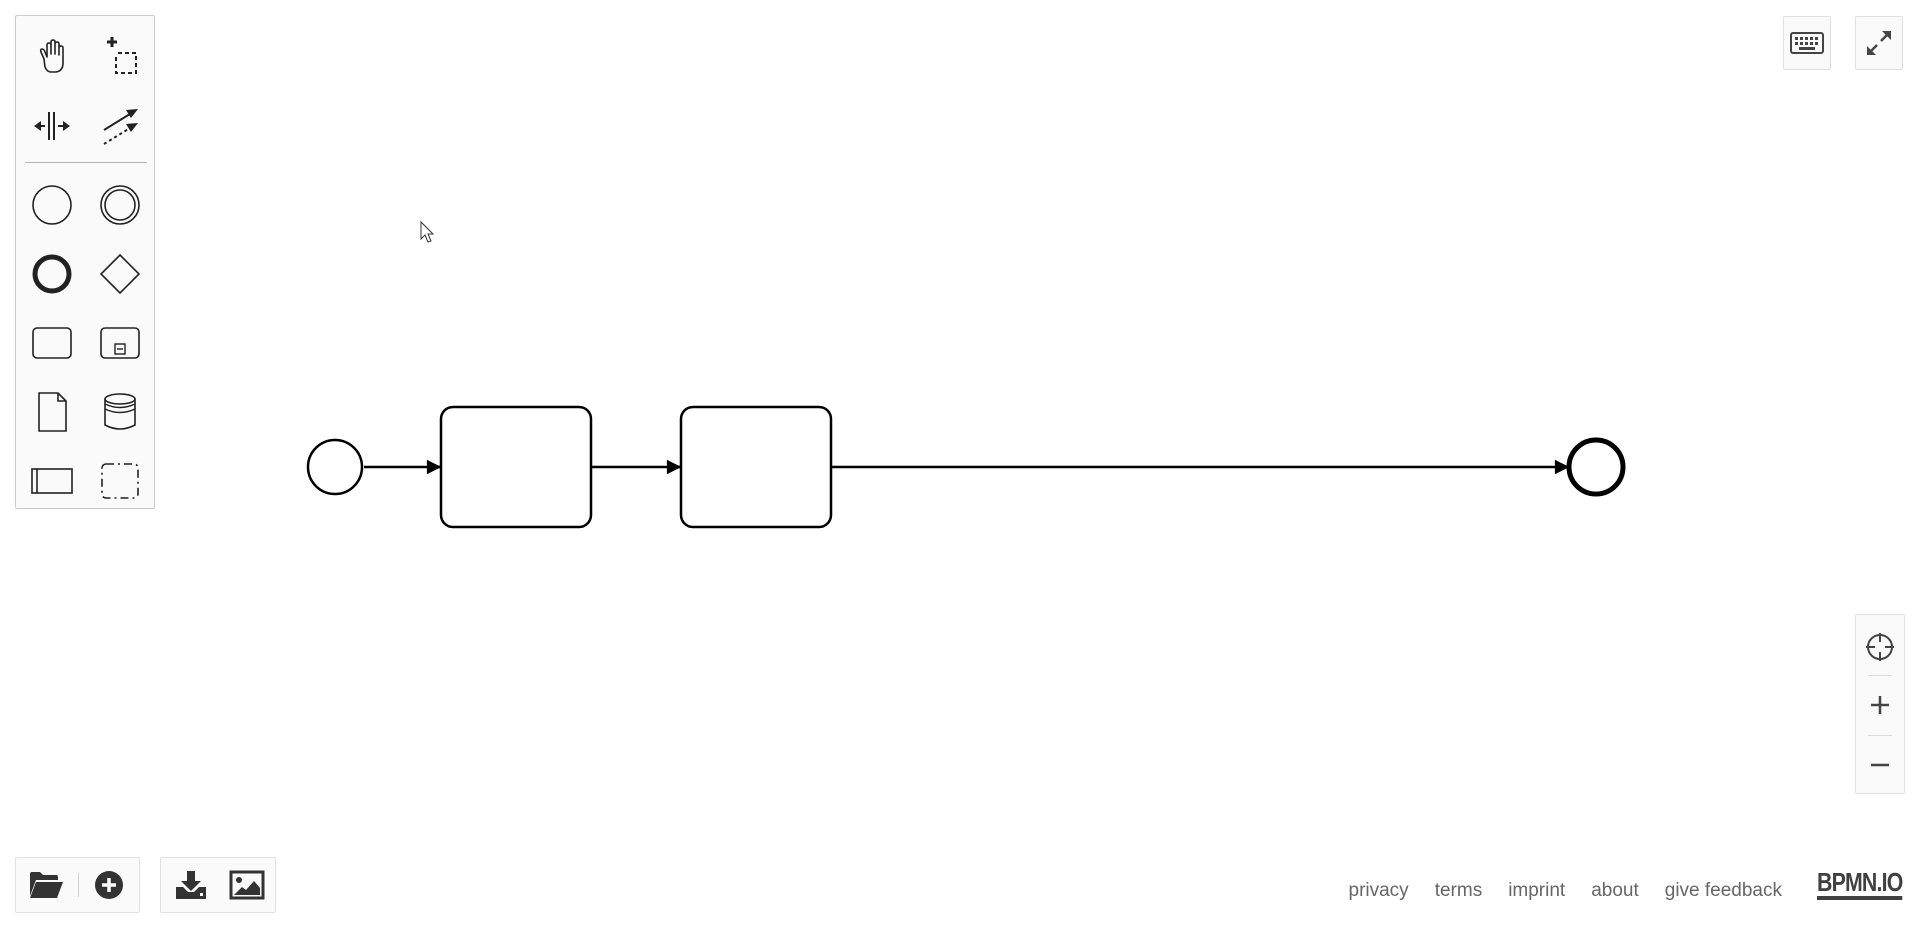 The width and height of the screenshot is (1920, 929). I want to click on reset-zoom-icon, so click(1880, 647).